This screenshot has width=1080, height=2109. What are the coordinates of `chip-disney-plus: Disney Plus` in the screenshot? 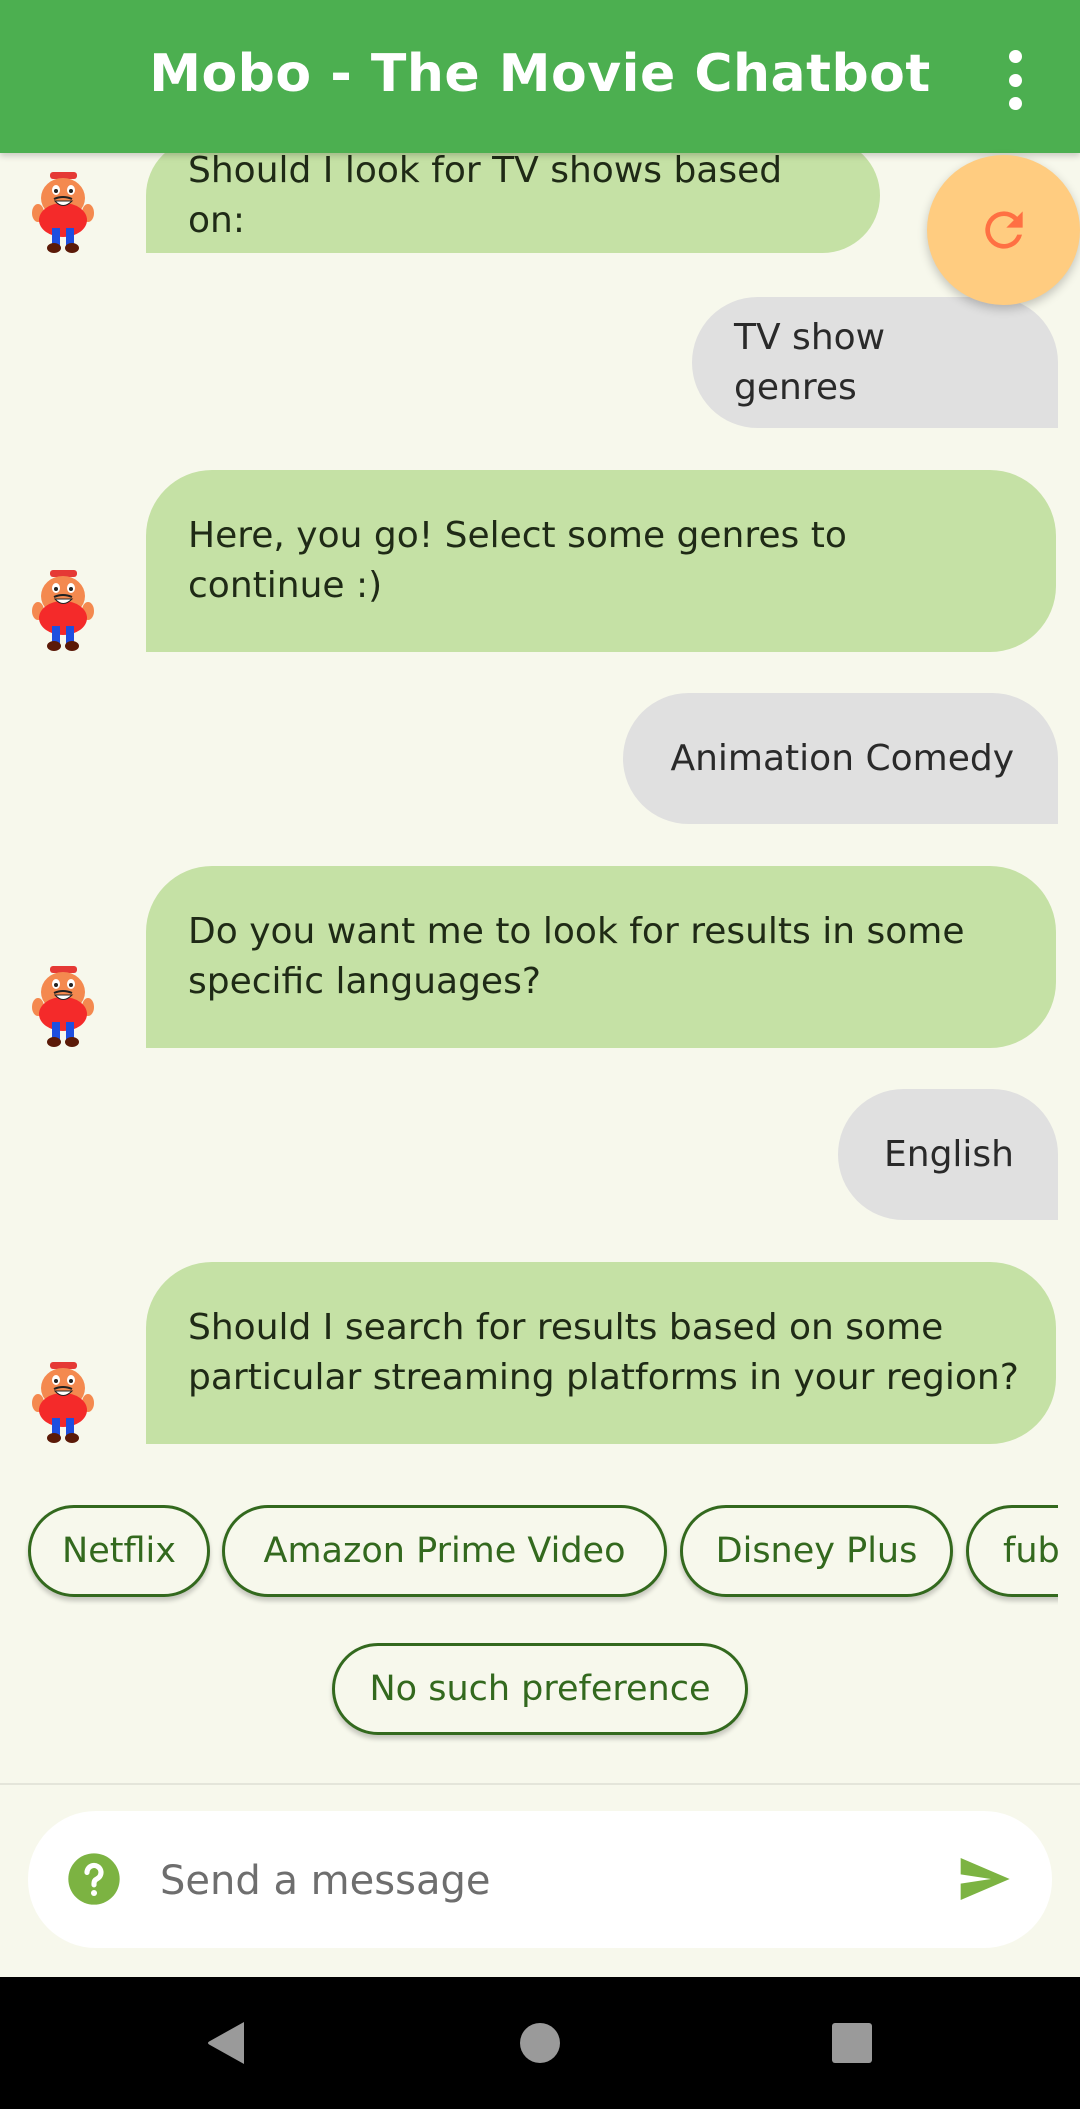 It's located at (816, 1551).